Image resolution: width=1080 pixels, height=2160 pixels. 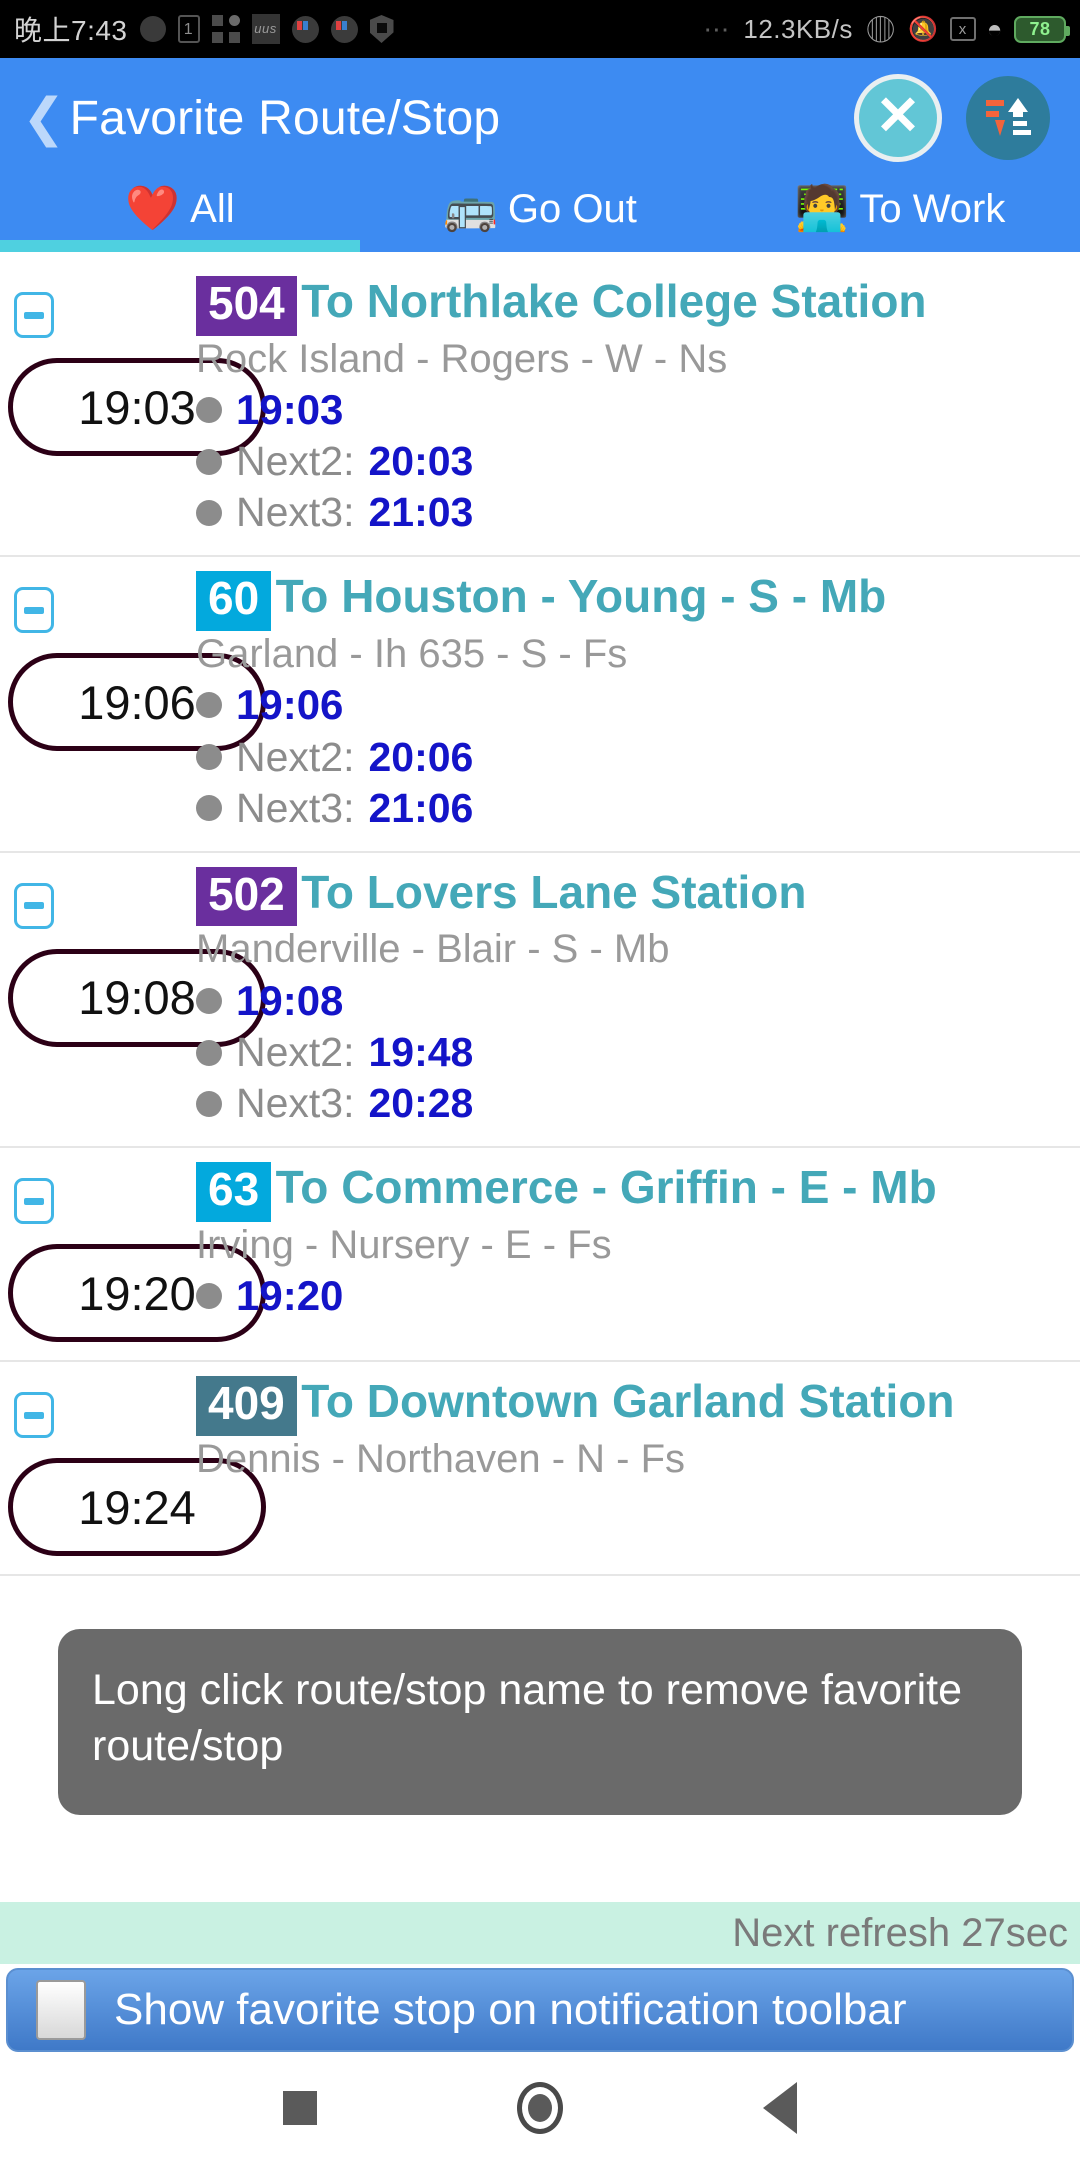 I want to click on xbox-icon: x, so click(x=962, y=29).